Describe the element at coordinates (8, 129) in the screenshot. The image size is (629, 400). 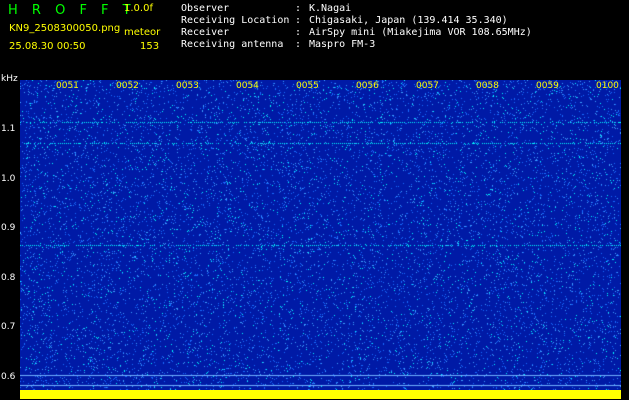
I see `y-tick-label: 1.1` at that location.